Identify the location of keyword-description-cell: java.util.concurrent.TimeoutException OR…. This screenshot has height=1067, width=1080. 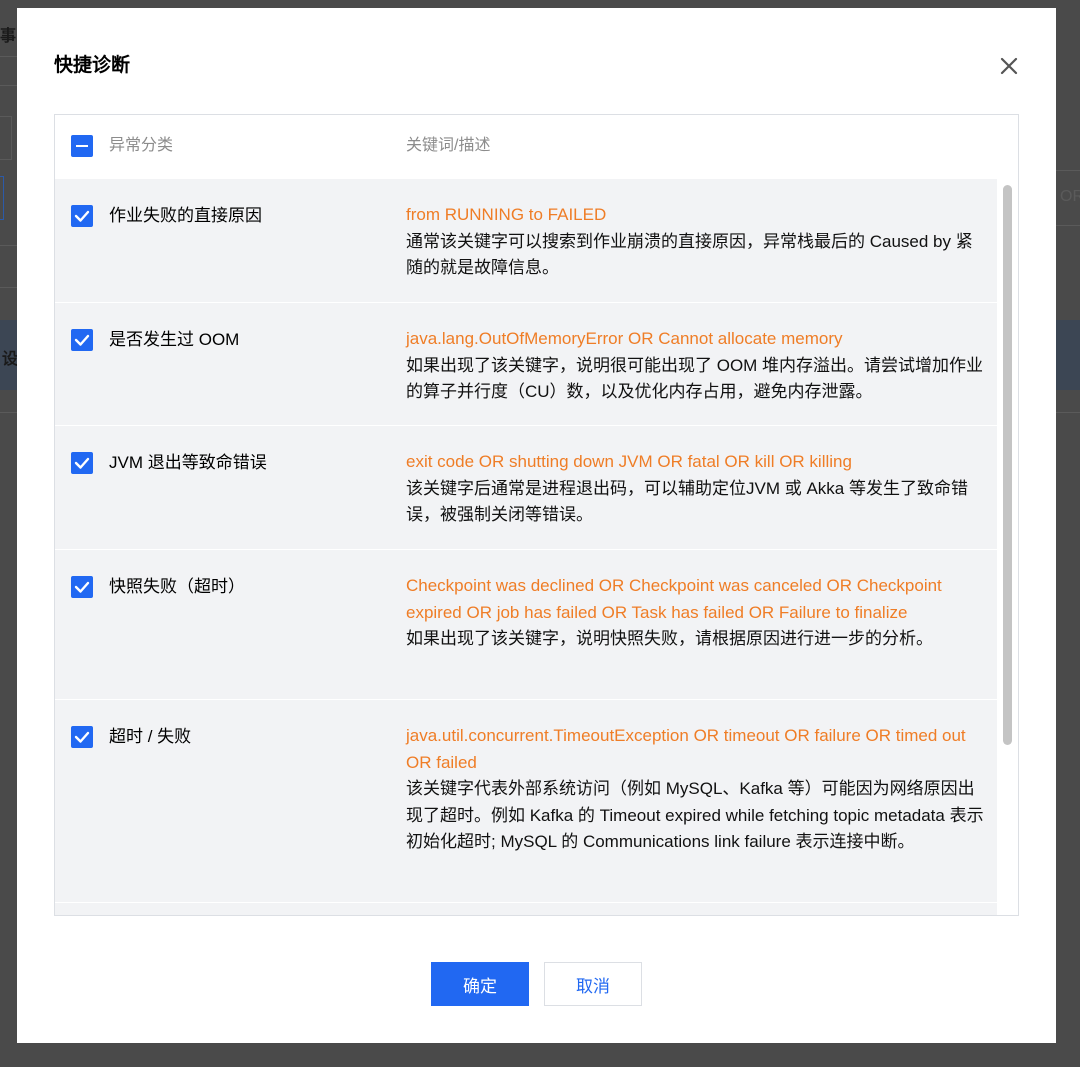
(696, 789).